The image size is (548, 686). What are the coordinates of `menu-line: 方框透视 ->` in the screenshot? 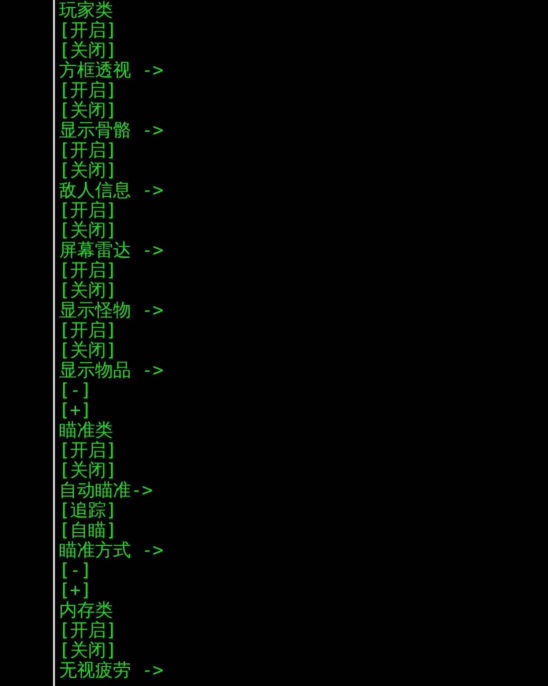 It's located at (111, 71).